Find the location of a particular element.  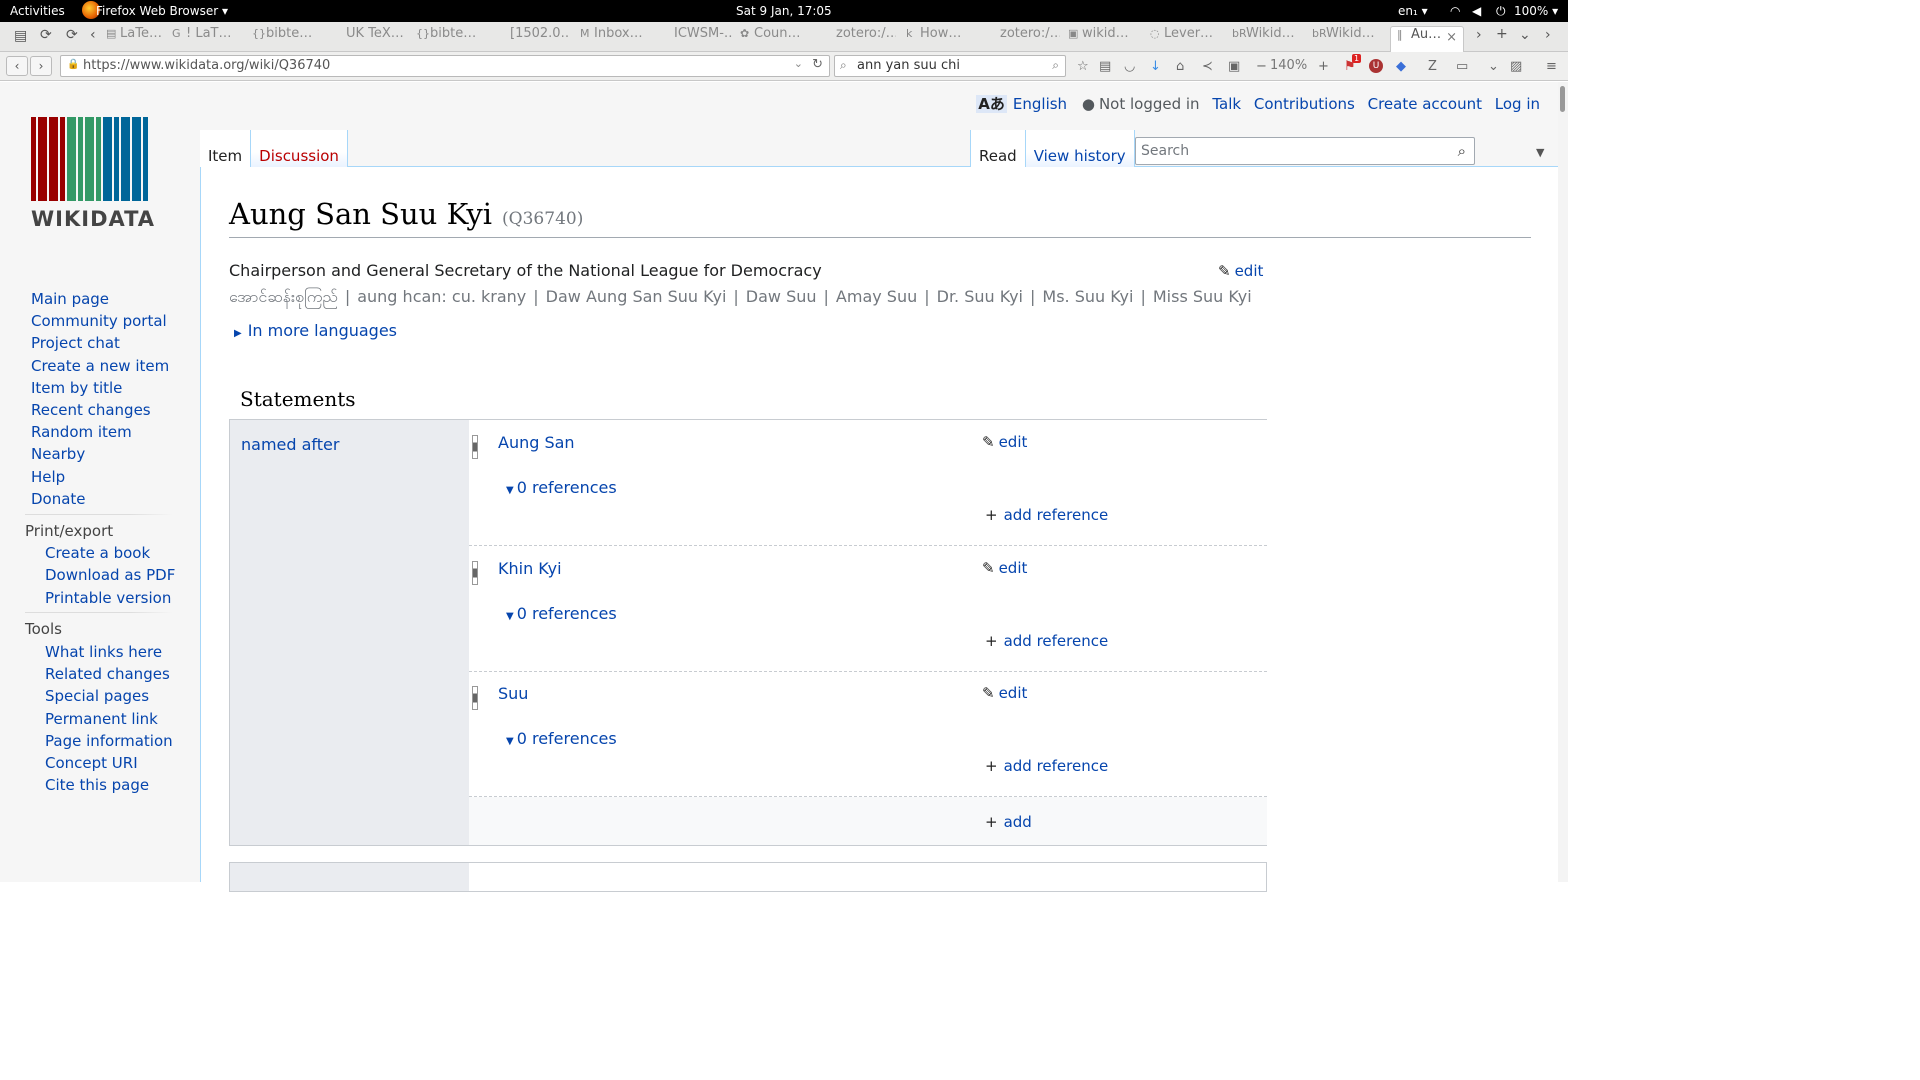

tabs-sidebar-icon: › is located at coordinates (1548, 35).